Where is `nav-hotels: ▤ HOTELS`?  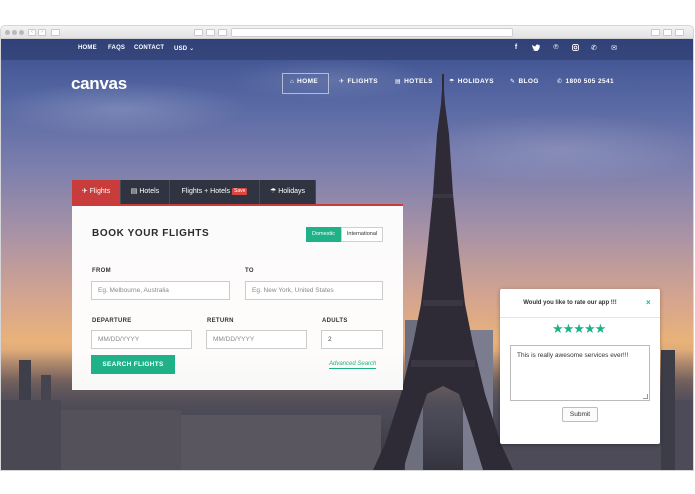 nav-hotels: ▤ HOTELS is located at coordinates (414, 81).